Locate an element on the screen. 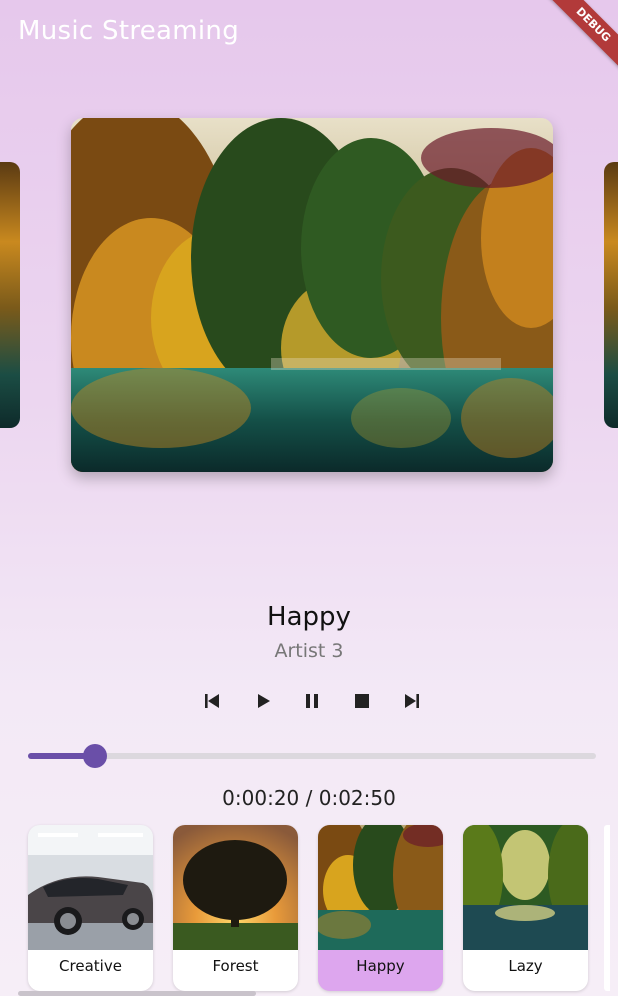 This screenshot has height=996, width=618. playlist-card-label: Lazy is located at coordinates (525, 966).